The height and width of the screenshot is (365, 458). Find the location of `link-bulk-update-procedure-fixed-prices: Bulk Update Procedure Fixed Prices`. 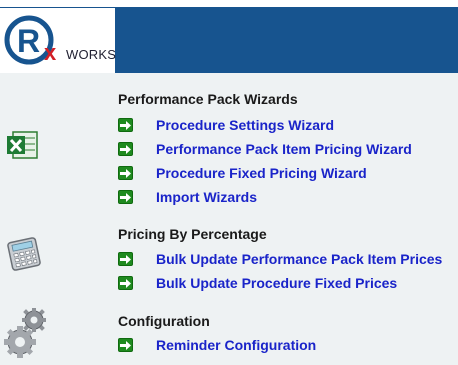

link-bulk-update-procedure-fixed-prices: Bulk Update Procedure Fixed Prices is located at coordinates (257, 283).